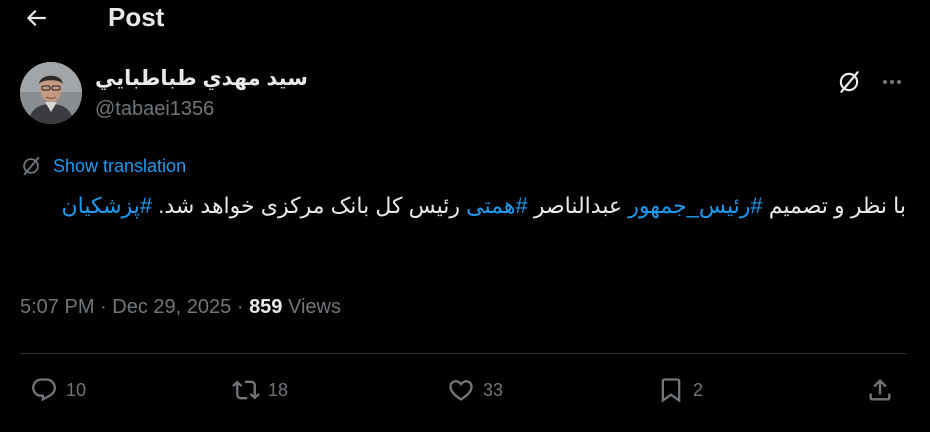 The height and width of the screenshot is (432, 930). I want to click on hashtag-link: #پزشکیان, so click(107, 205).